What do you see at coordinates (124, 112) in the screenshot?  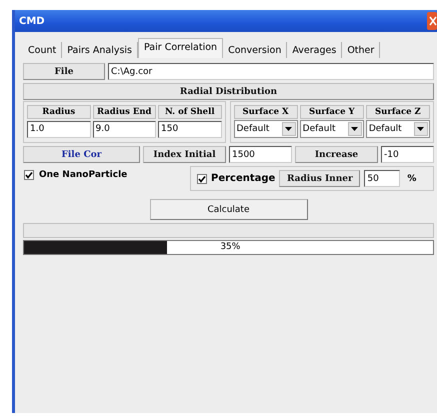 I see `column-label: Radius End` at bounding box center [124, 112].